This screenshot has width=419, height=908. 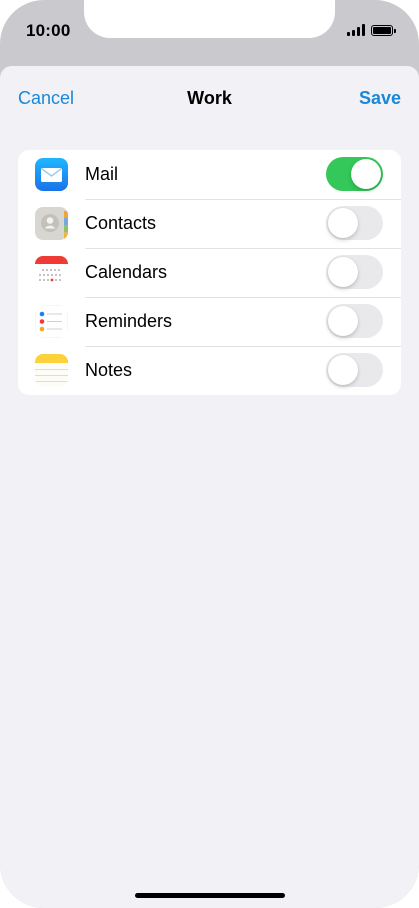 What do you see at coordinates (51, 321) in the screenshot?
I see `reminders-app-icon` at bounding box center [51, 321].